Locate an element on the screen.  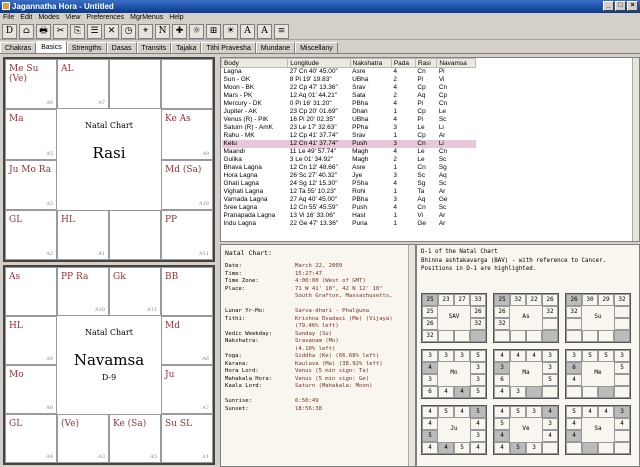
menu-help: Help is located at coordinates (176, 18).